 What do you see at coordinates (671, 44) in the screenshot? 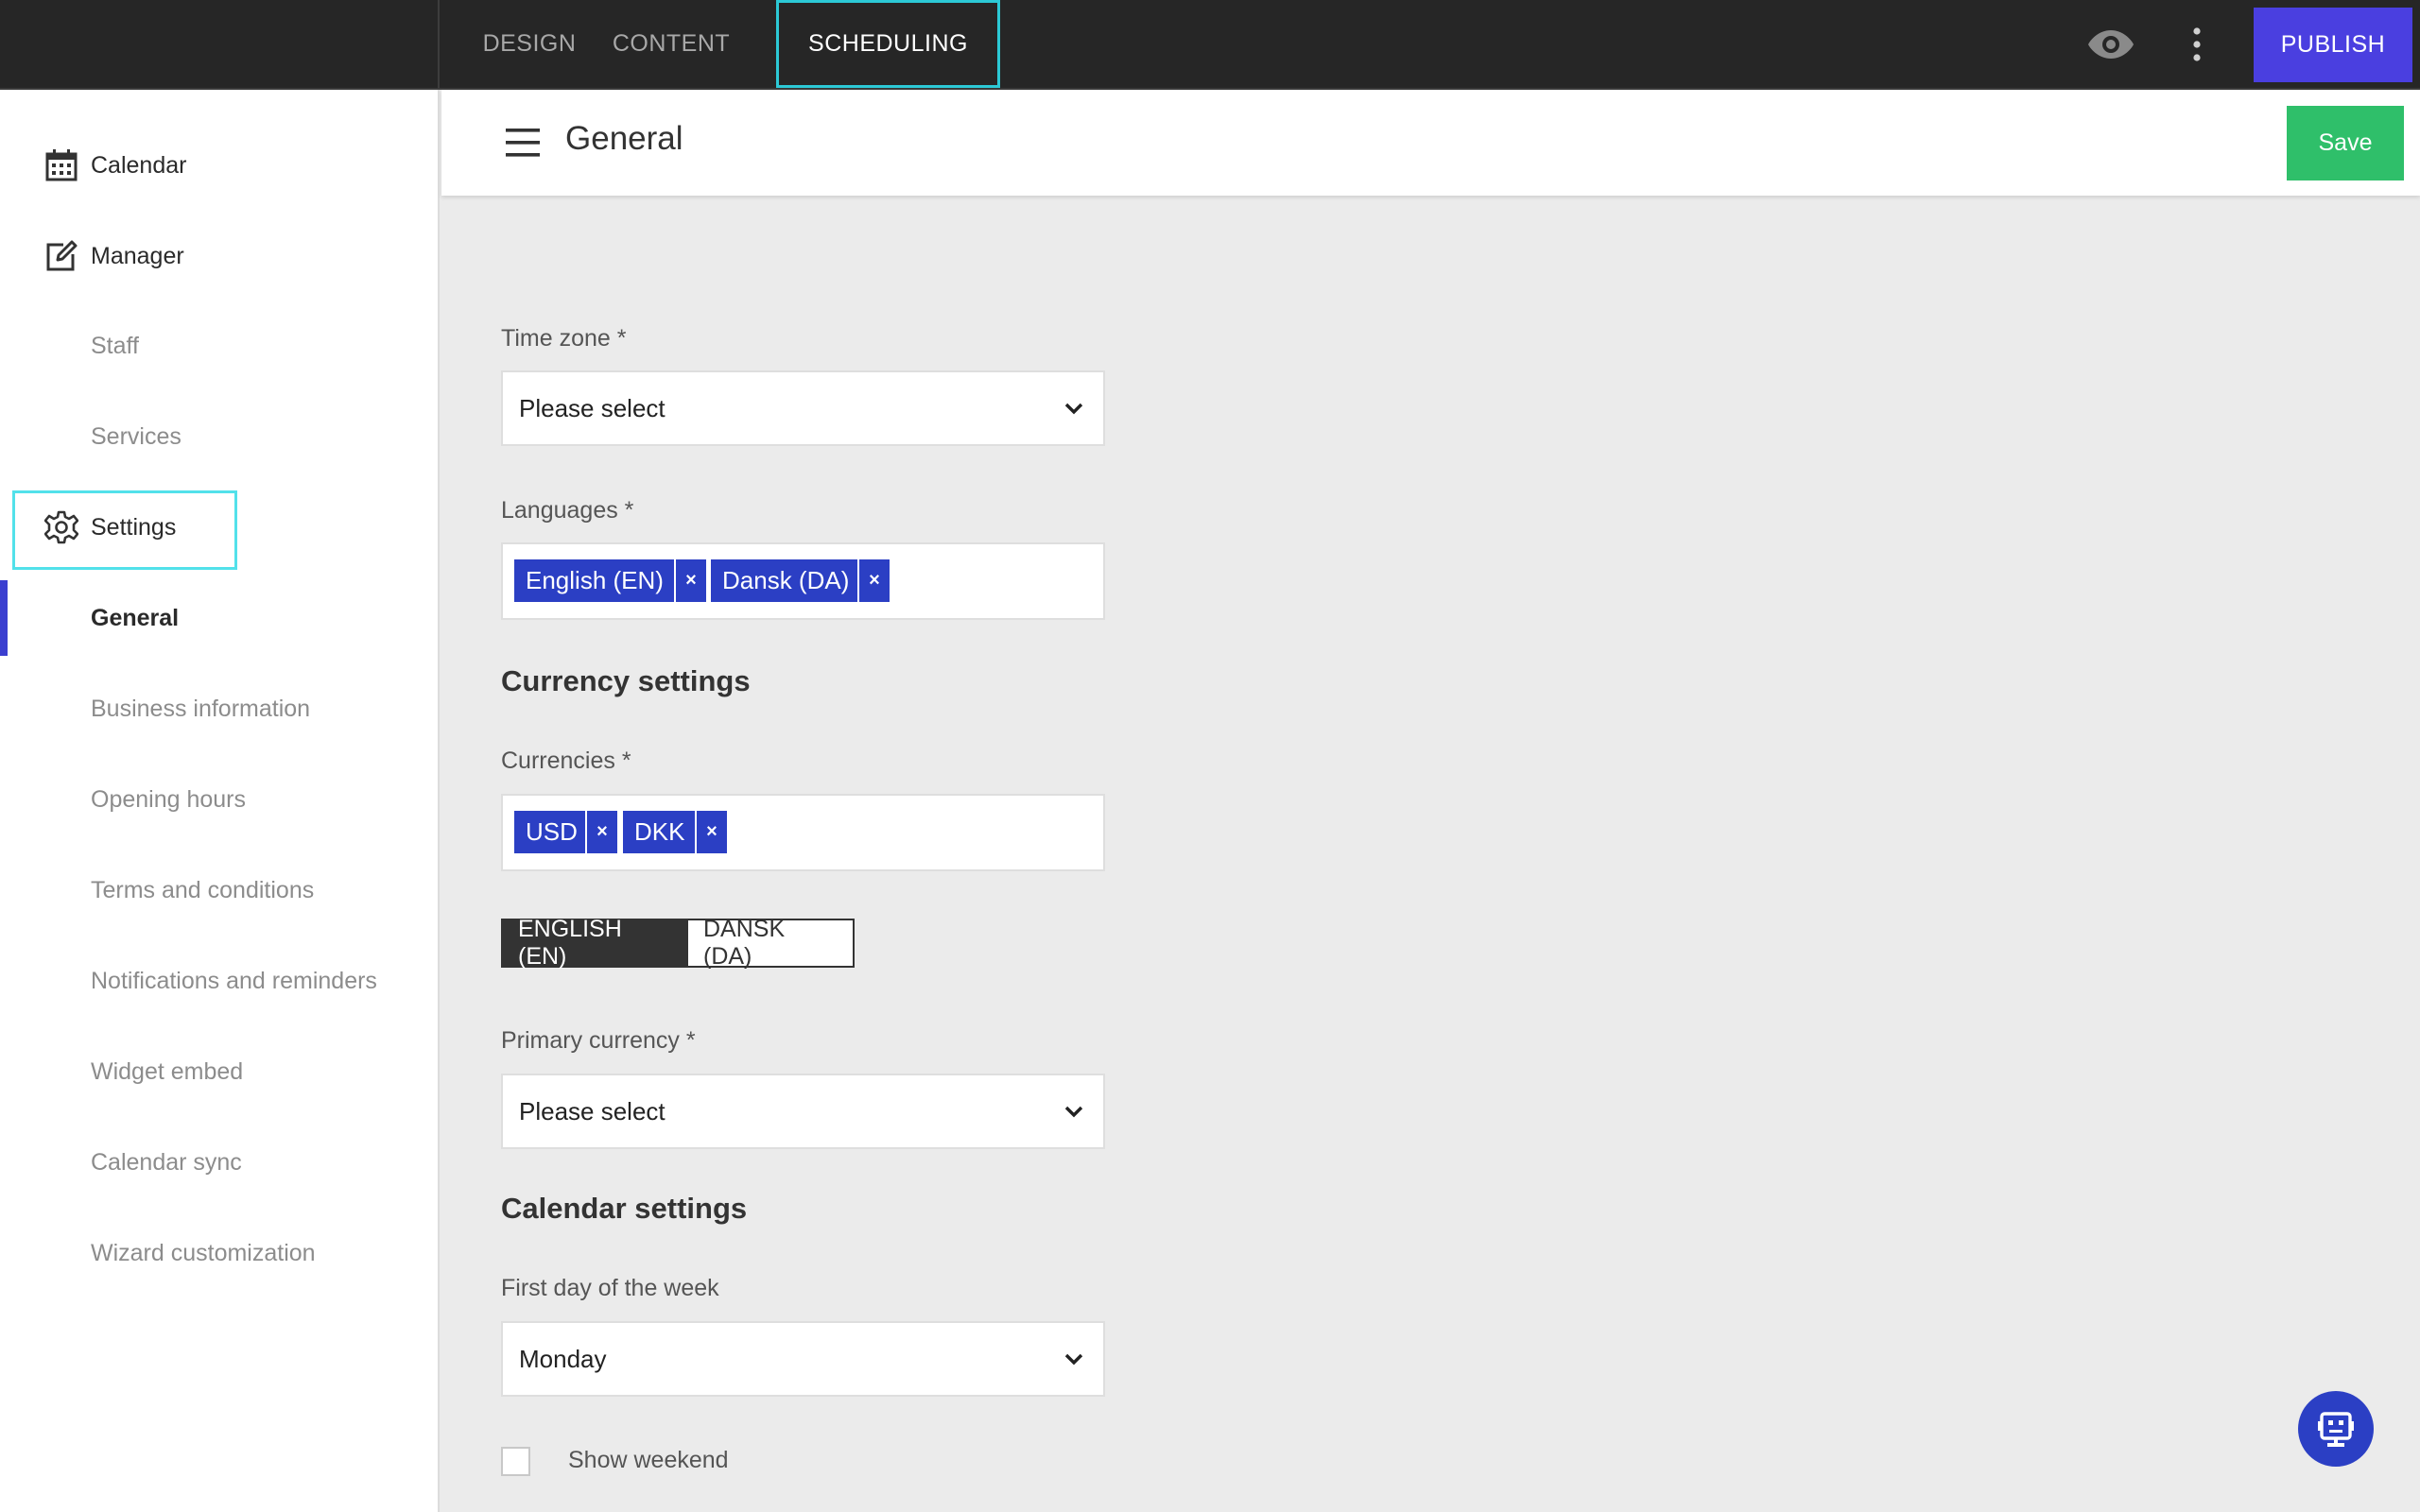
I see `tab-content: CONTENT` at bounding box center [671, 44].